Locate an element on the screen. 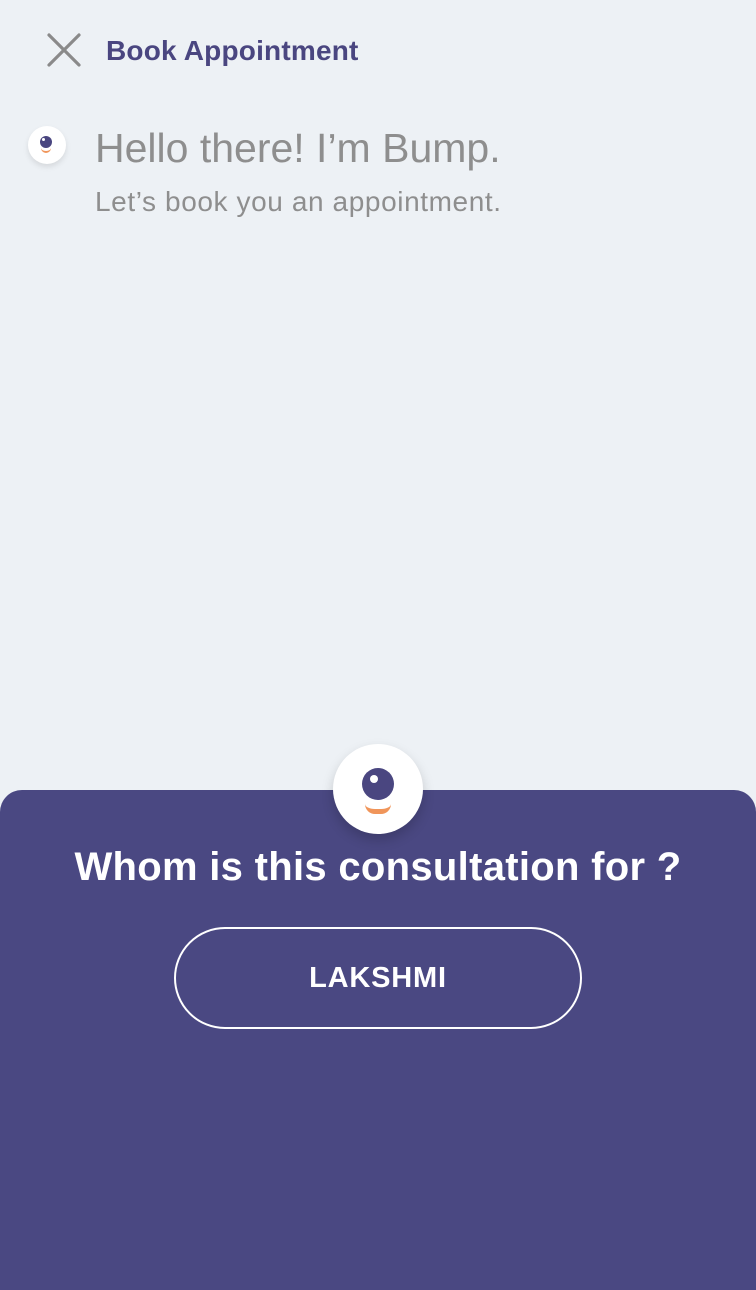  close-icon is located at coordinates (64, 50).